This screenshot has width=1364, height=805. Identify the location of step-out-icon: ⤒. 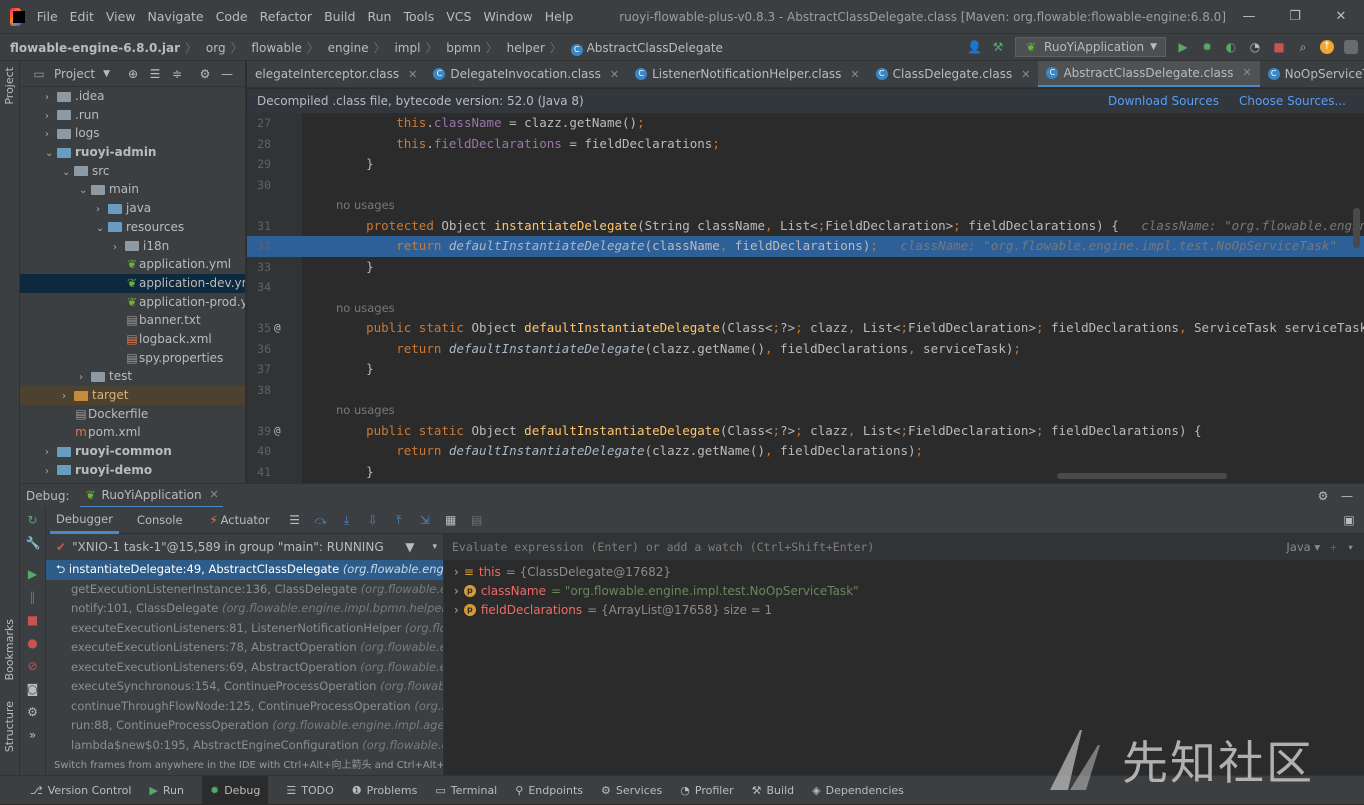
(399, 520).